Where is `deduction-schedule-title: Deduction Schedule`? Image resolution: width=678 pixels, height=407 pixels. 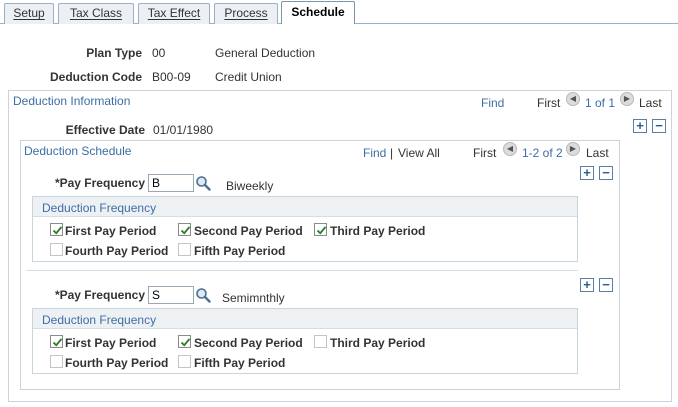
deduction-schedule-title: Deduction Schedule is located at coordinates (78, 151).